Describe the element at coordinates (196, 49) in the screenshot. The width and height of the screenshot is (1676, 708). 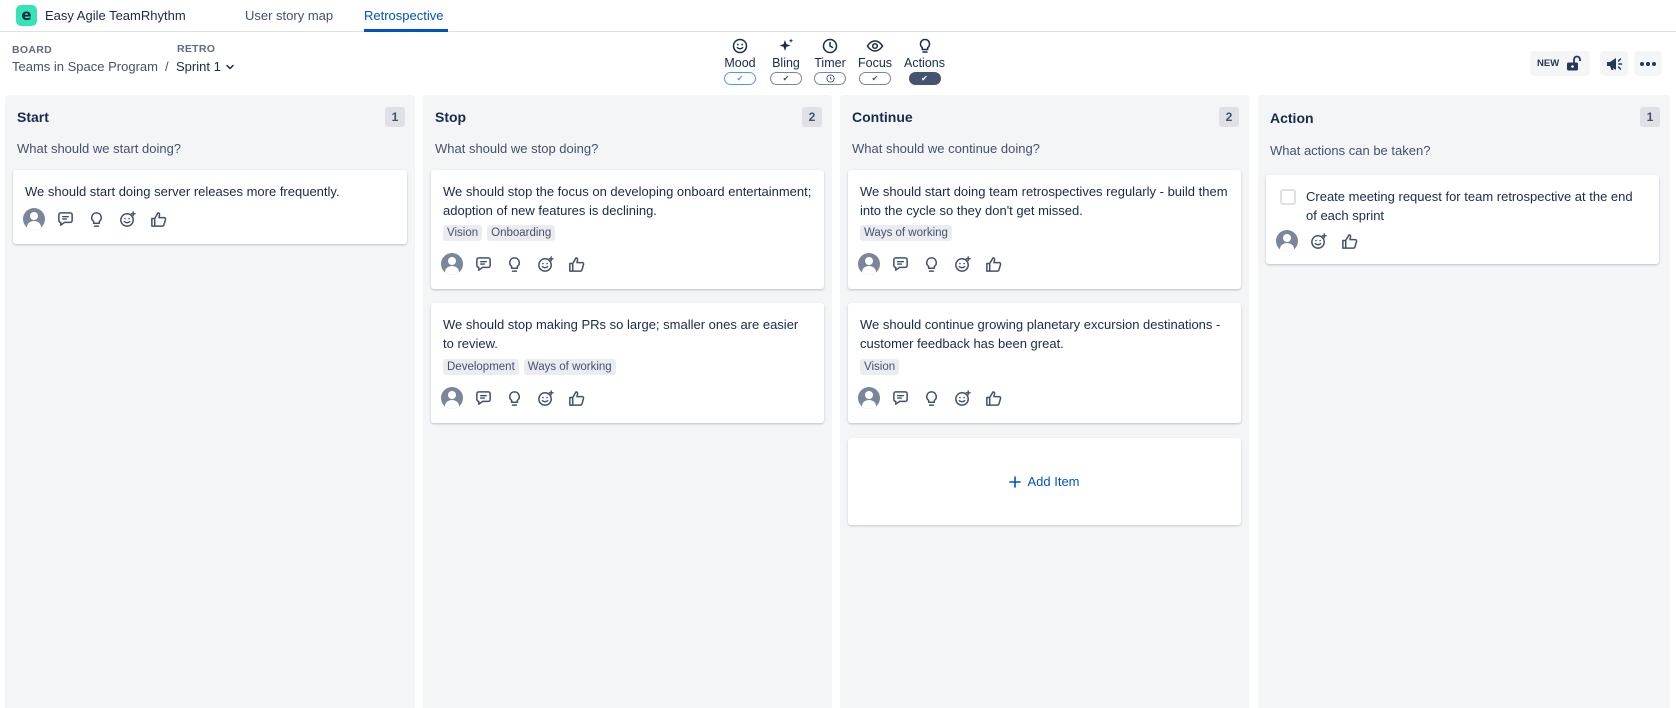
I see `retro-label: RETRO` at that location.